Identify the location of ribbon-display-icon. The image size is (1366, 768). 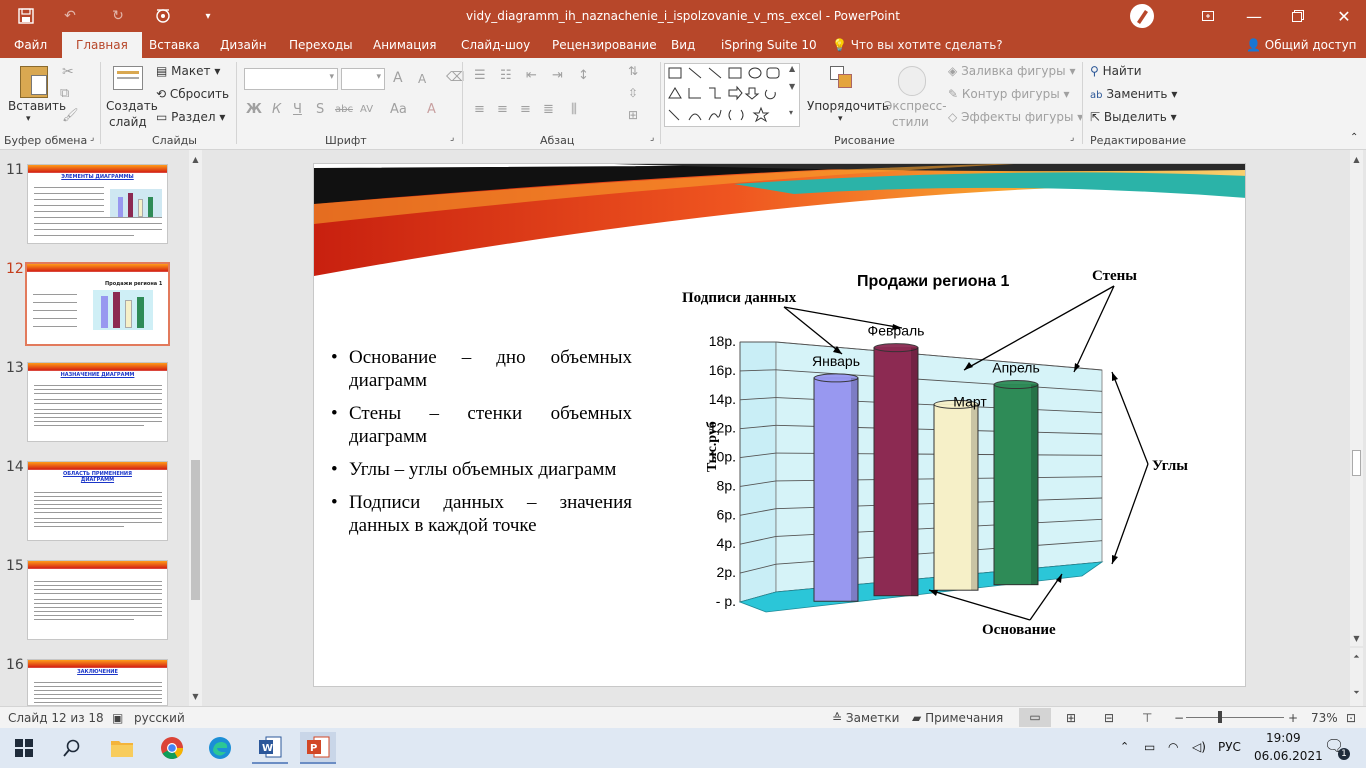
(1208, 16).